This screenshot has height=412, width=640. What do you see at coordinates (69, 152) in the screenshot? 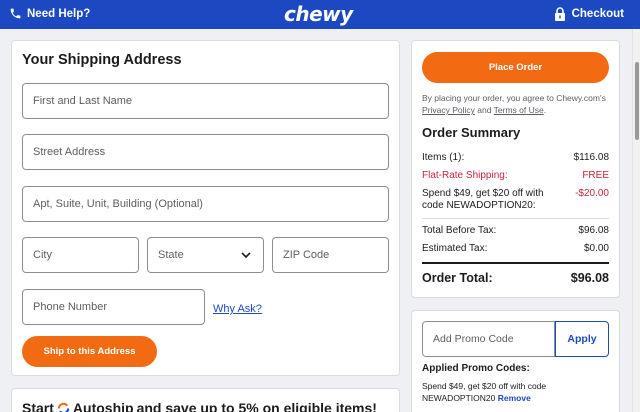
I see `street-address-placeholder: Street Address` at bounding box center [69, 152].